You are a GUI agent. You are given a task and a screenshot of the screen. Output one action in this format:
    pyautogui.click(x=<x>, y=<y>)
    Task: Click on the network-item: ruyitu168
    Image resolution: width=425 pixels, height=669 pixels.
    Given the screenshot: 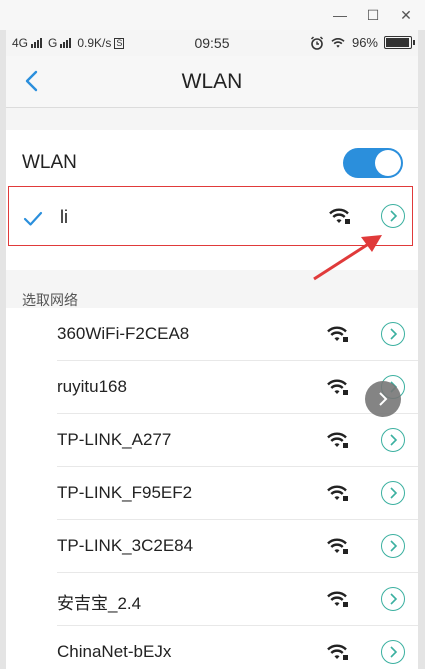 What is the action you would take?
    pyautogui.click(x=237, y=387)
    